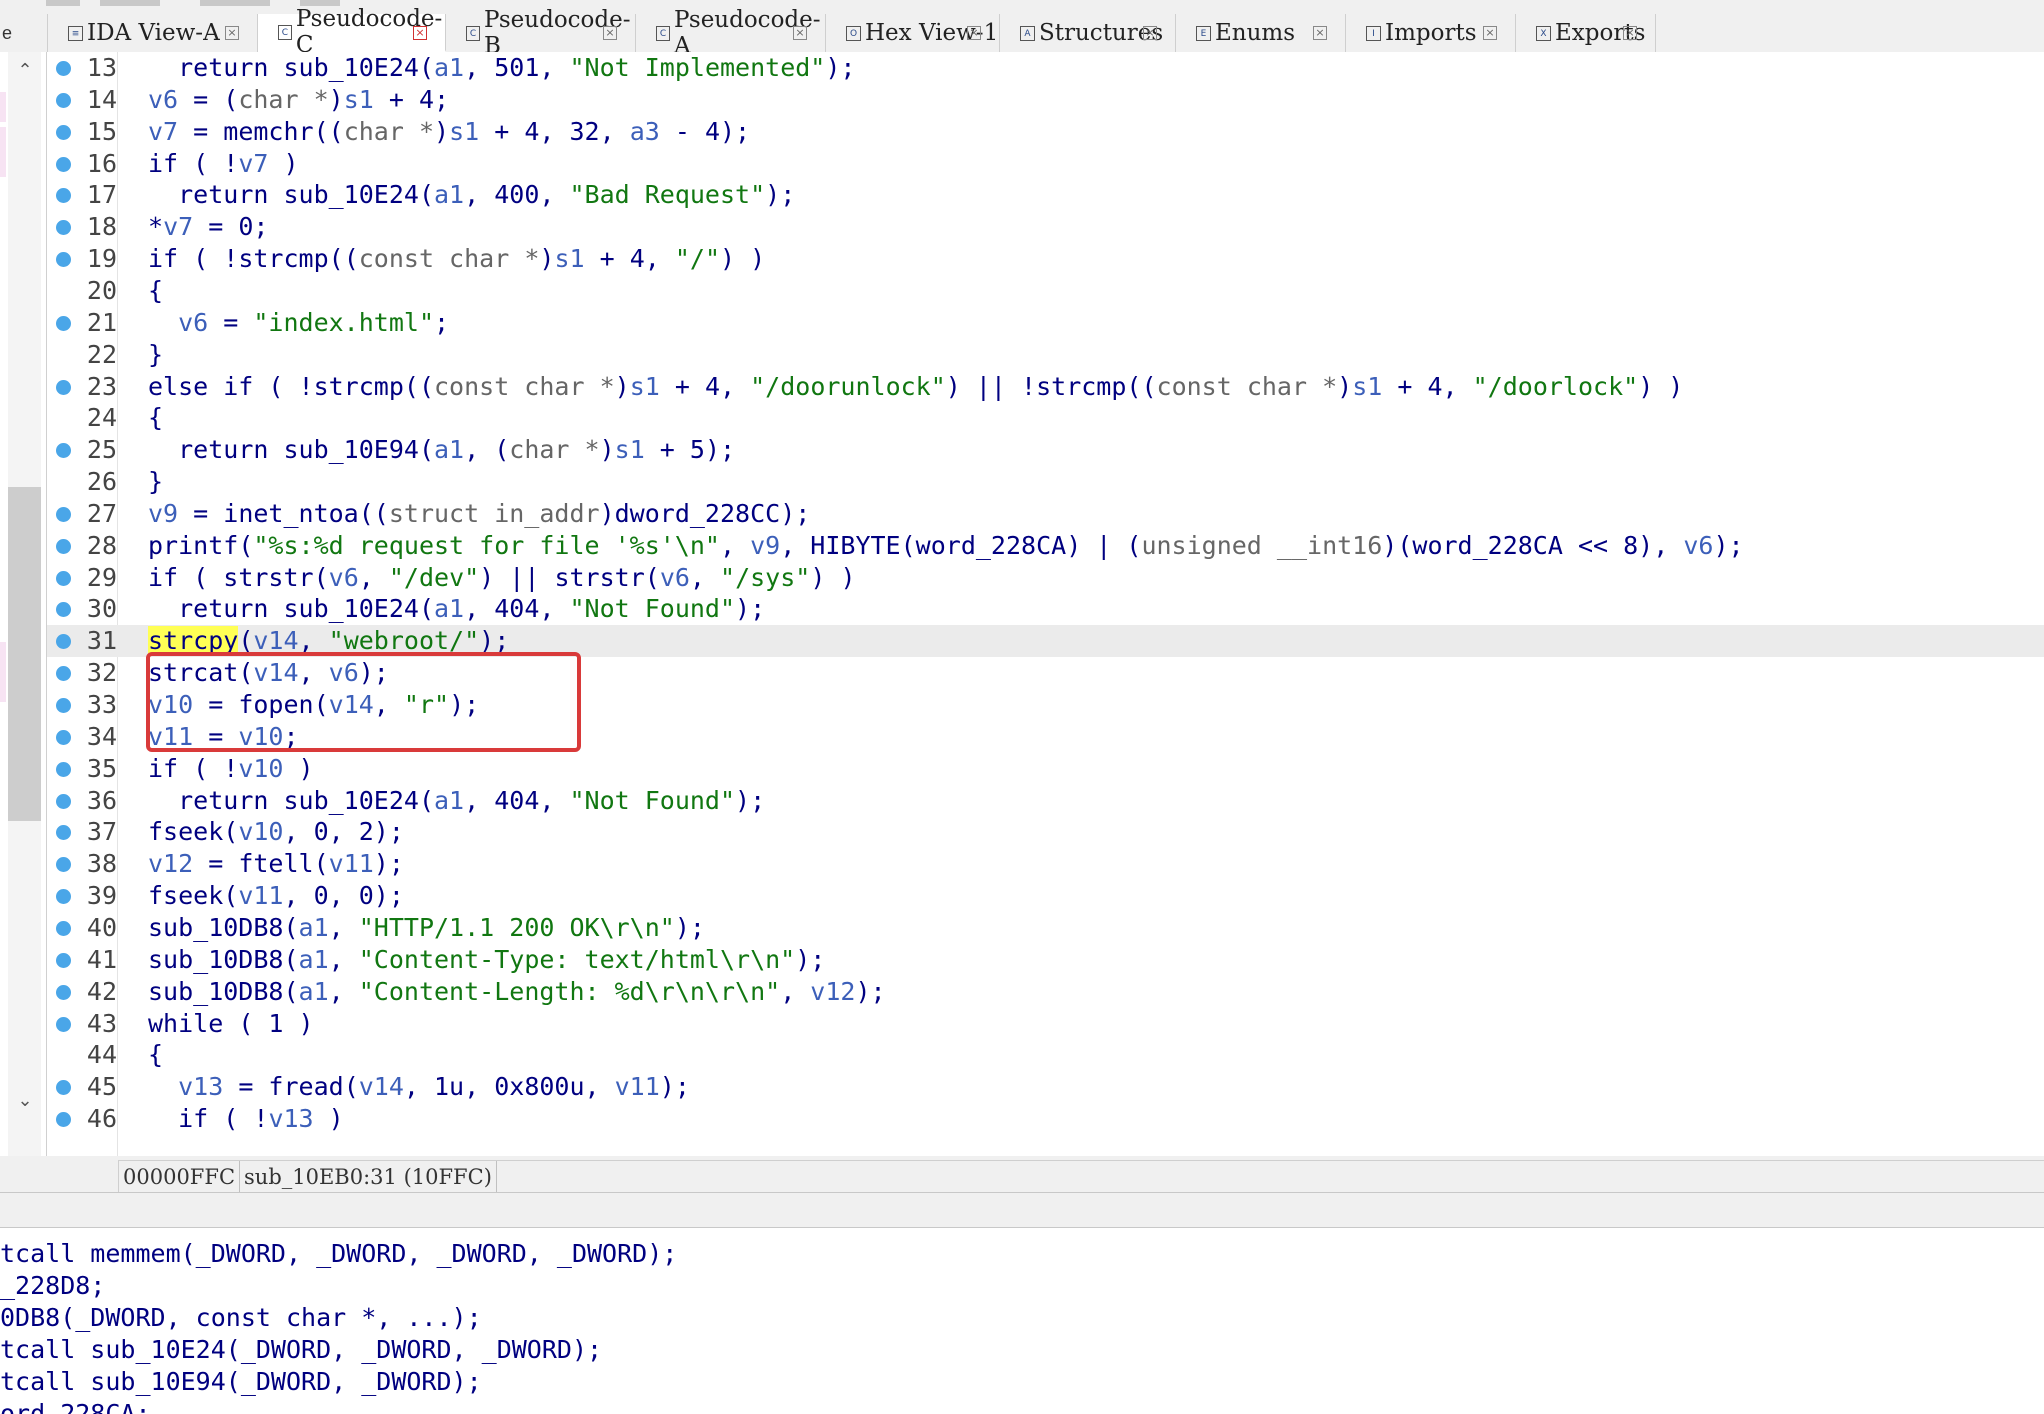 Image resolution: width=2044 pixels, height=1414 pixels. Describe the element at coordinates (1261, 33) in the screenshot. I see `tab-enums: E Enums ×` at that location.